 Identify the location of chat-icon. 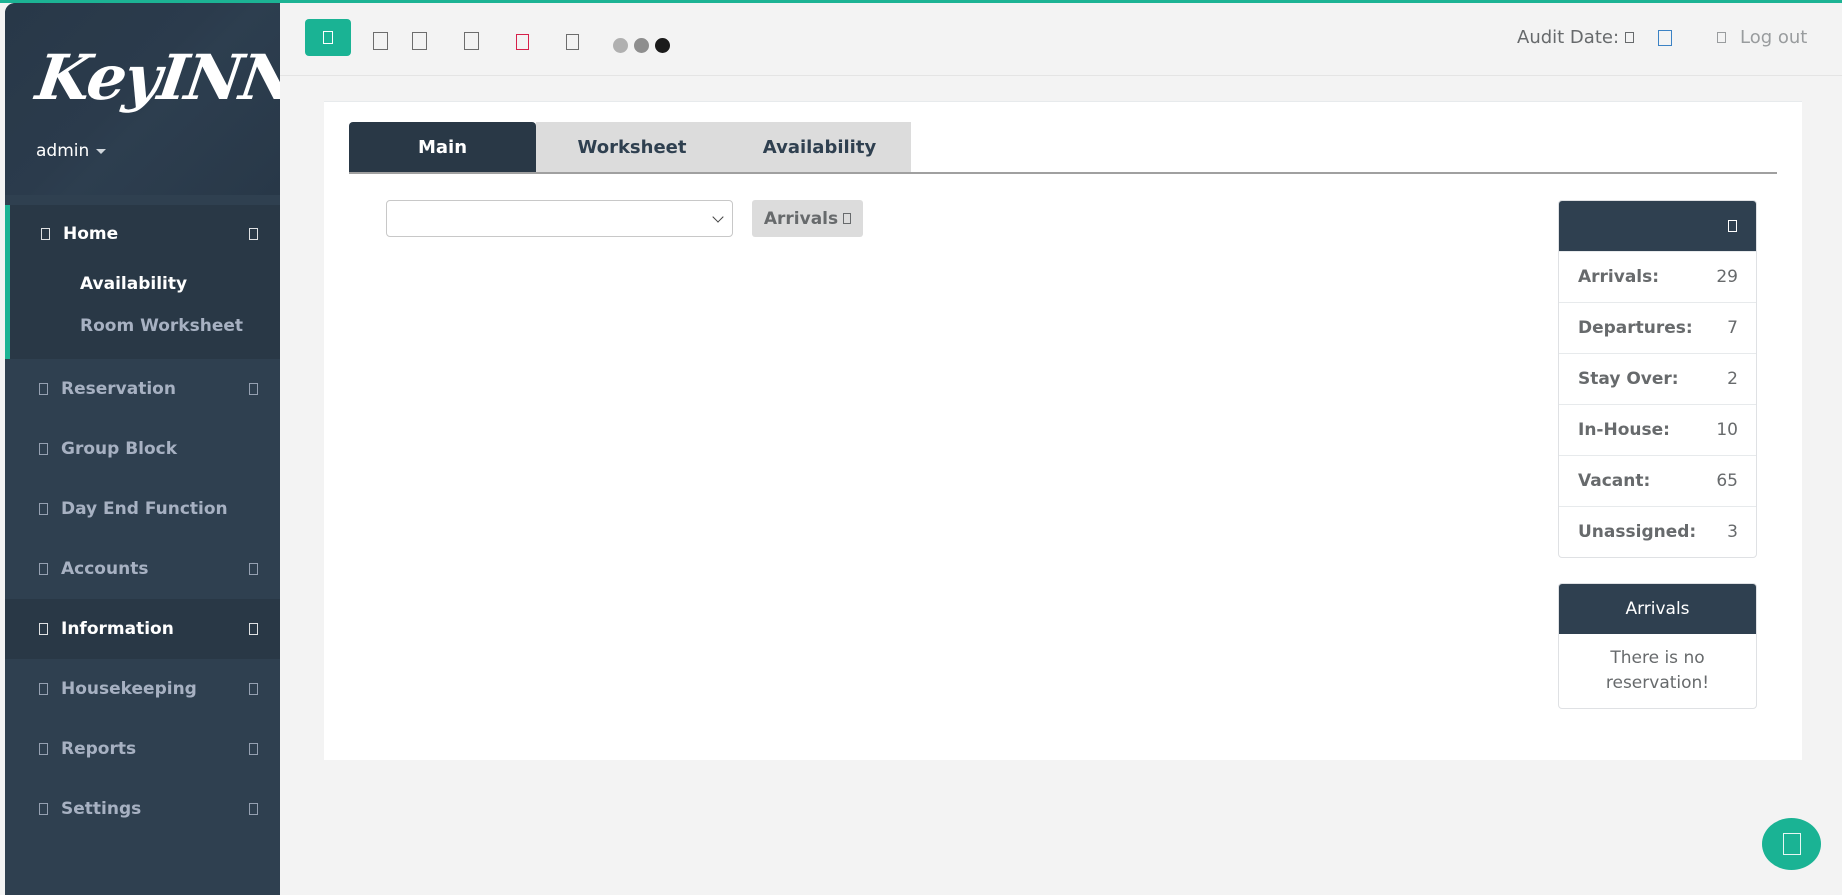
(1791, 844).